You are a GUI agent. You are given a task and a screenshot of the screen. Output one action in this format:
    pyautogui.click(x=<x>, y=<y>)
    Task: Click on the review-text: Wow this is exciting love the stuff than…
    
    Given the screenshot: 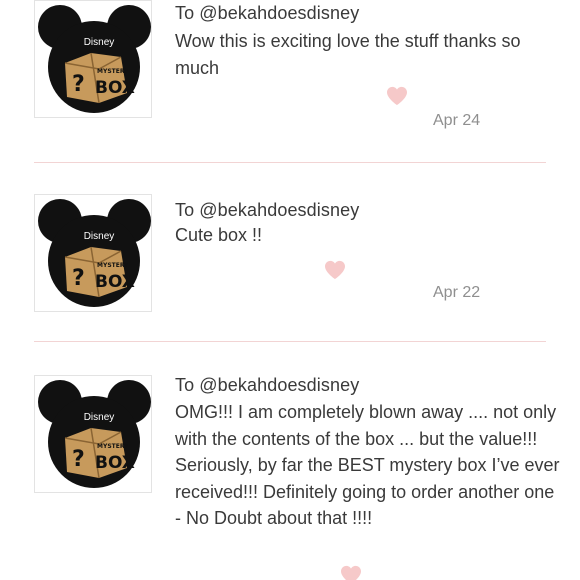 What is the action you would take?
    pyautogui.click(x=348, y=54)
    